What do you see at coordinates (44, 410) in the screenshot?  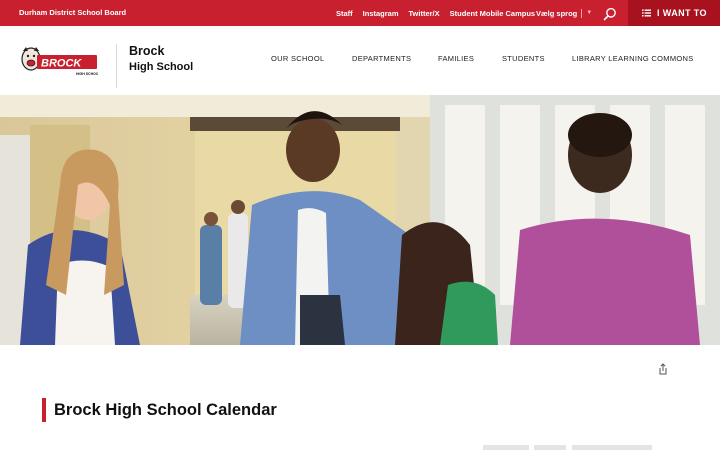 I see `title-accent-bar` at bounding box center [44, 410].